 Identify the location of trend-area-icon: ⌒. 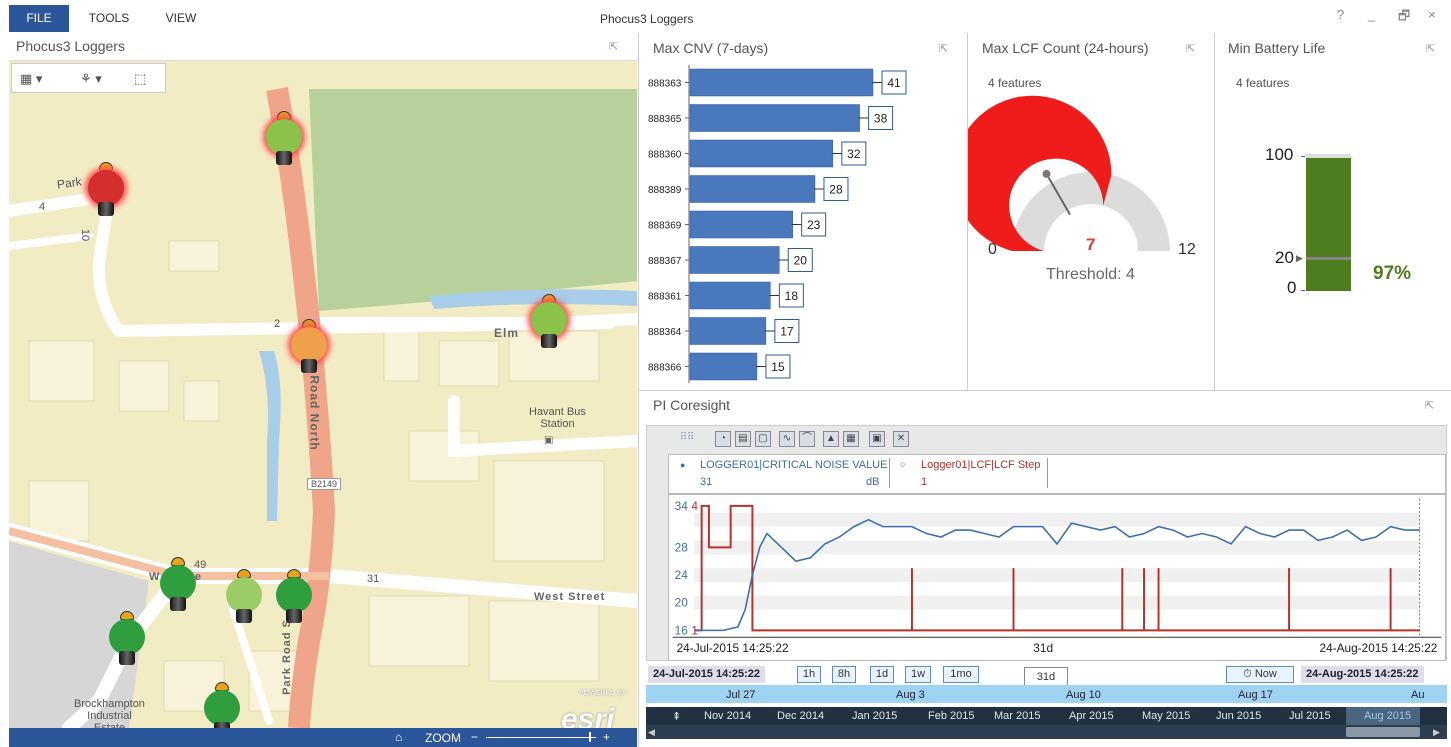
(807, 439).